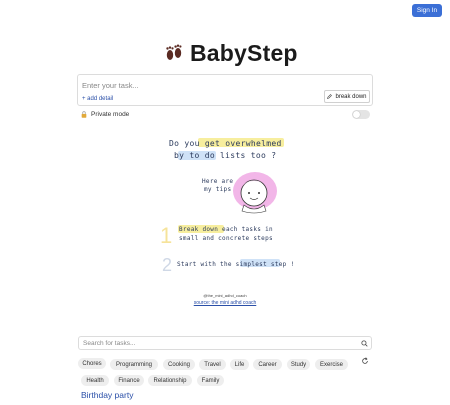 The height and width of the screenshot is (405, 450). What do you see at coordinates (212, 364) in the screenshot?
I see `category-chip-travel: Travel` at bounding box center [212, 364].